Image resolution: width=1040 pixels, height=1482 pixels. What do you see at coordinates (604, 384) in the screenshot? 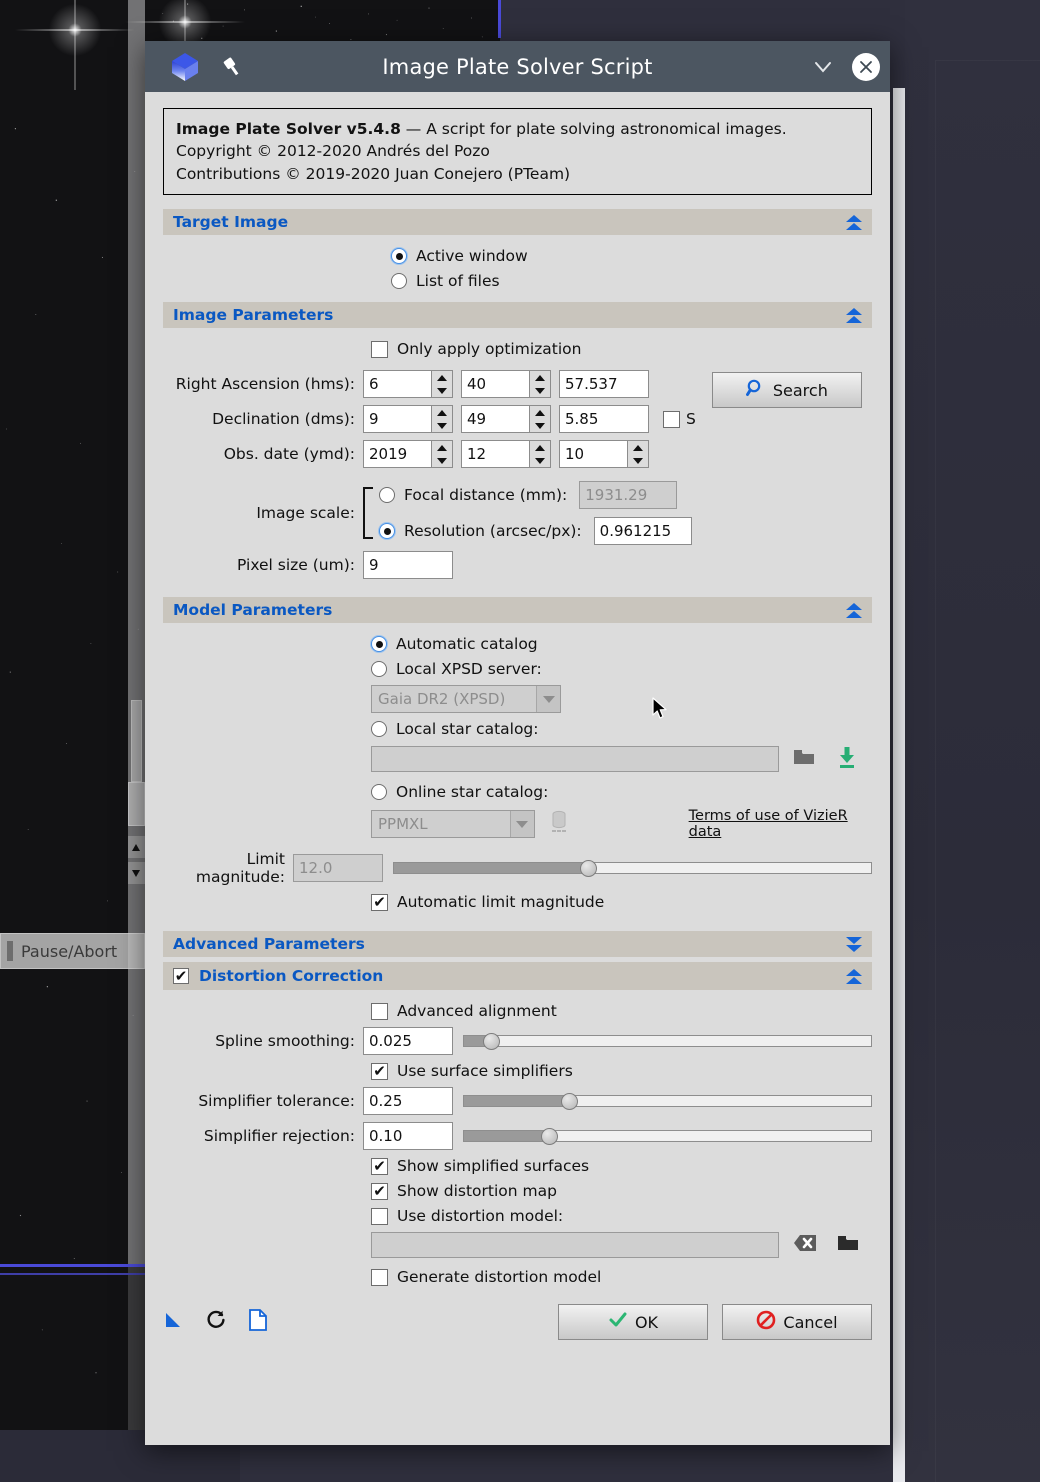
I see `ra-seconds-input: 57.537` at bounding box center [604, 384].